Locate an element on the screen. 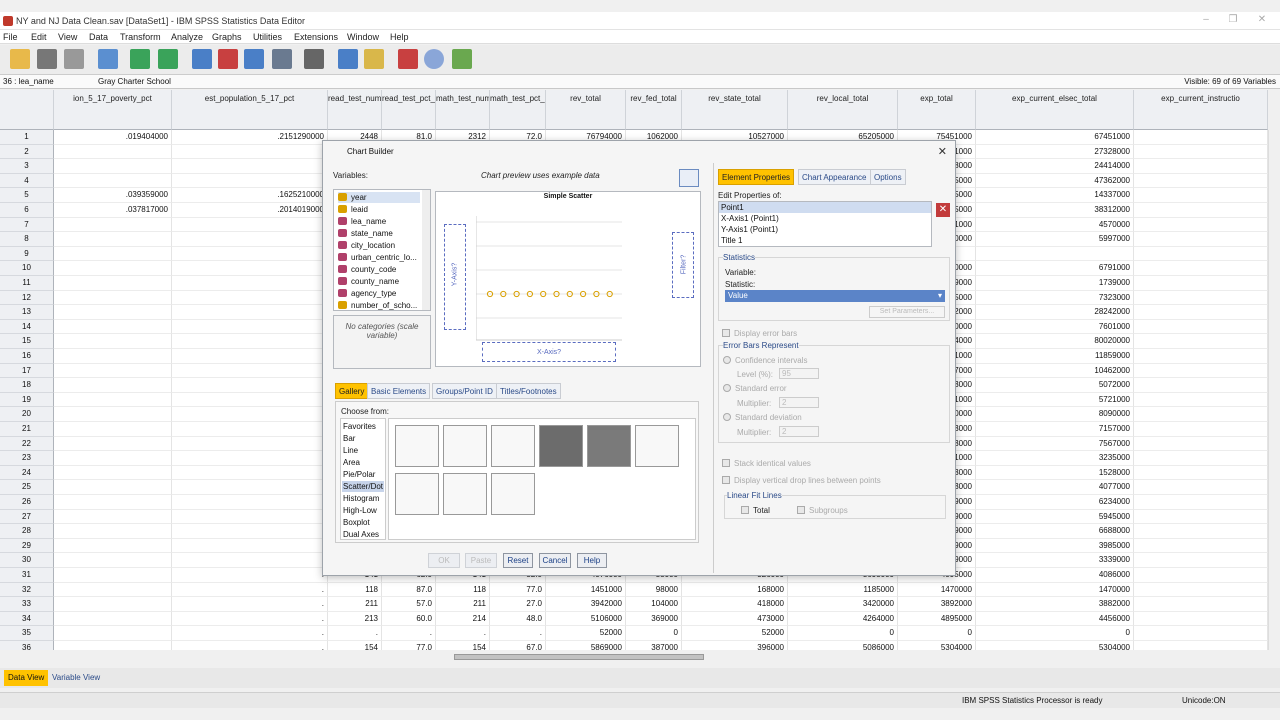 The image size is (1280, 720). chart-type-item: Dual Axes is located at coordinates (363, 534).